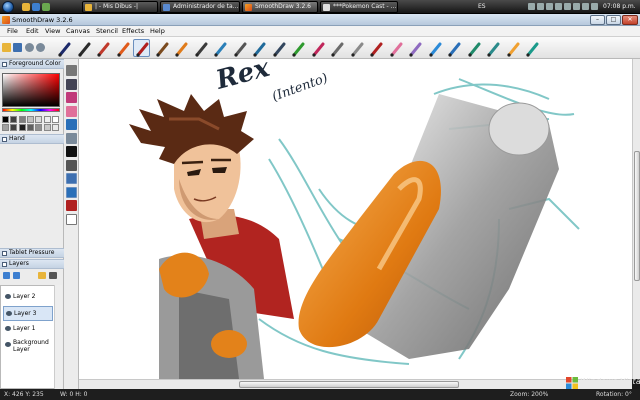 This screenshot has width=640, height=400. I want to click on horizontal-scroll-thumb, so click(349, 384).